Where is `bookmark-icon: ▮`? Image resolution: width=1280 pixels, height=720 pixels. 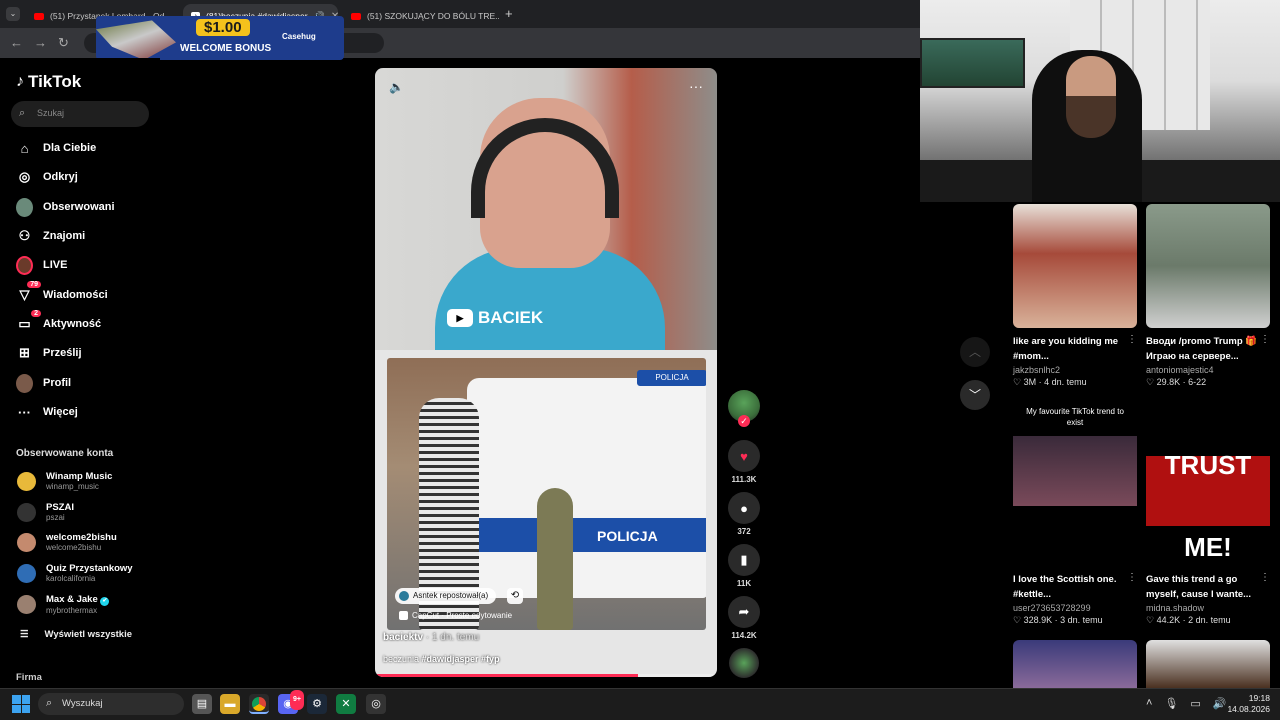
bookmark-icon: ▮ is located at coordinates (744, 560).